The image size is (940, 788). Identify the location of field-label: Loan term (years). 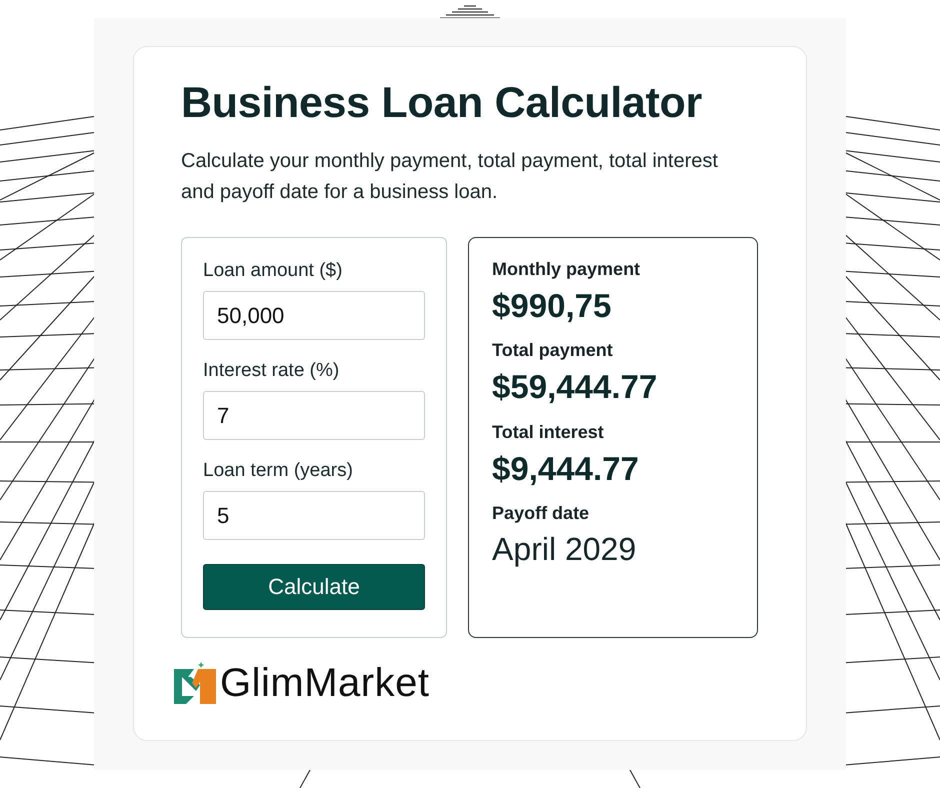
(278, 471).